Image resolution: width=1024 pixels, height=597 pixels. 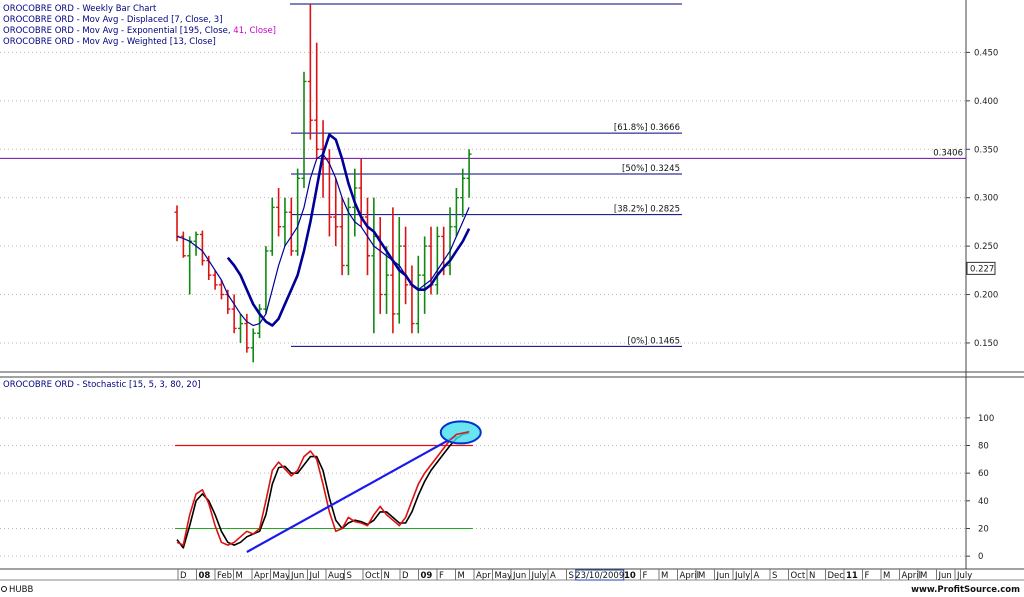 I want to click on stoch-d-line, so click(x=323, y=490).